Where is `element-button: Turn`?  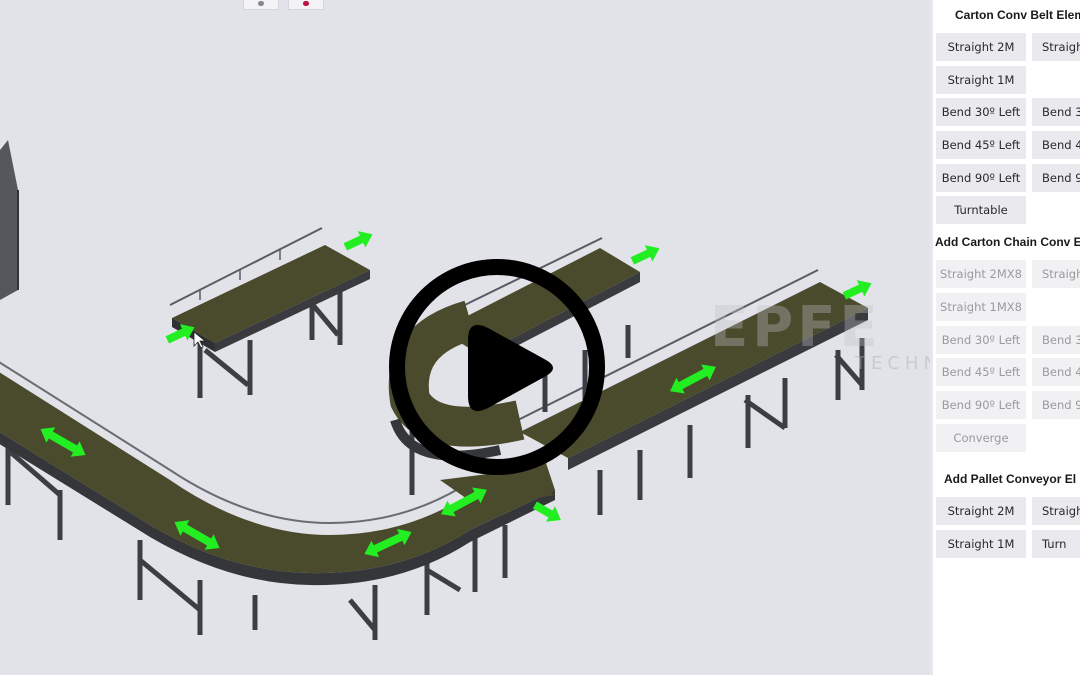
element-button: Turn is located at coordinates (1056, 544).